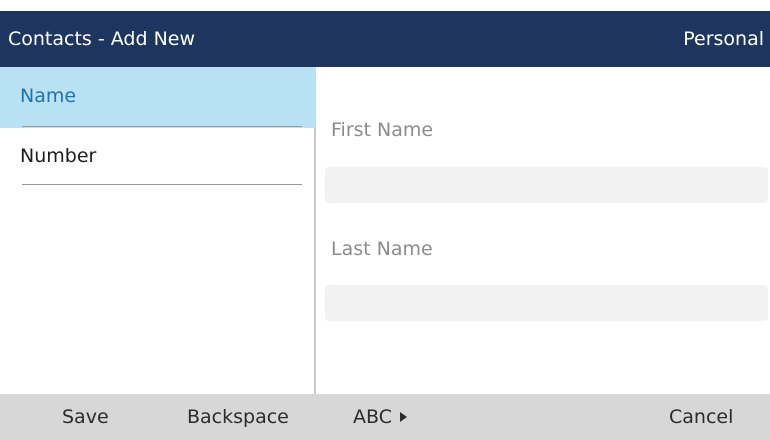 This screenshot has width=770, height=440. I want to click on cancel-label: Cancel, so click(701, 417).